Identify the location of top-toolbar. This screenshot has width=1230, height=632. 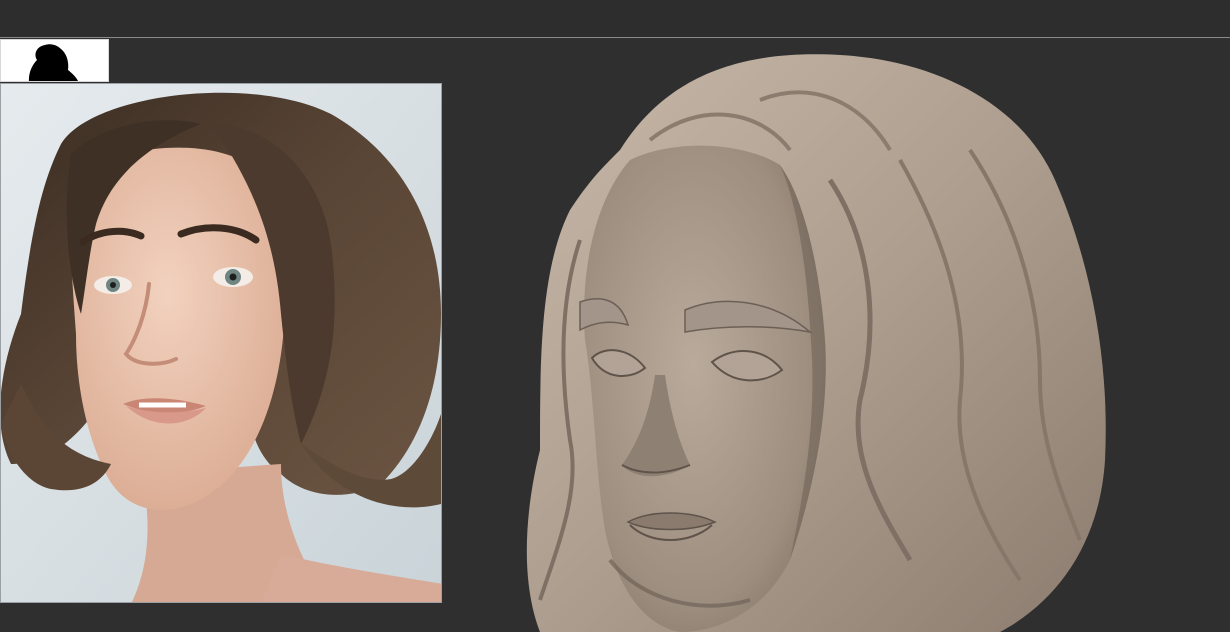
(615, 19).